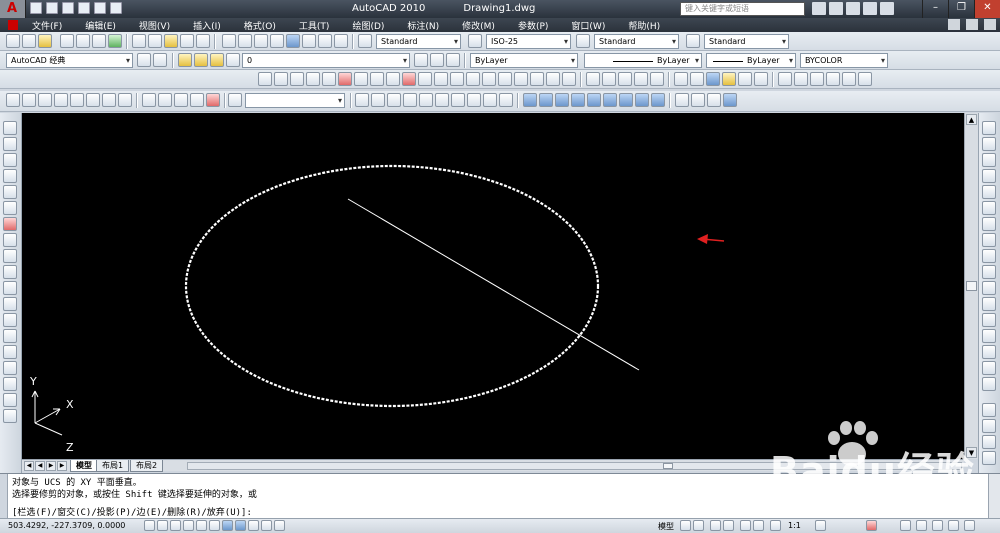 The image size is (1000, 533). What do you see at coordinates (553, 79) in the screenshot?
I see `dim-text-edit-icon` at bounding box center [553, 79].